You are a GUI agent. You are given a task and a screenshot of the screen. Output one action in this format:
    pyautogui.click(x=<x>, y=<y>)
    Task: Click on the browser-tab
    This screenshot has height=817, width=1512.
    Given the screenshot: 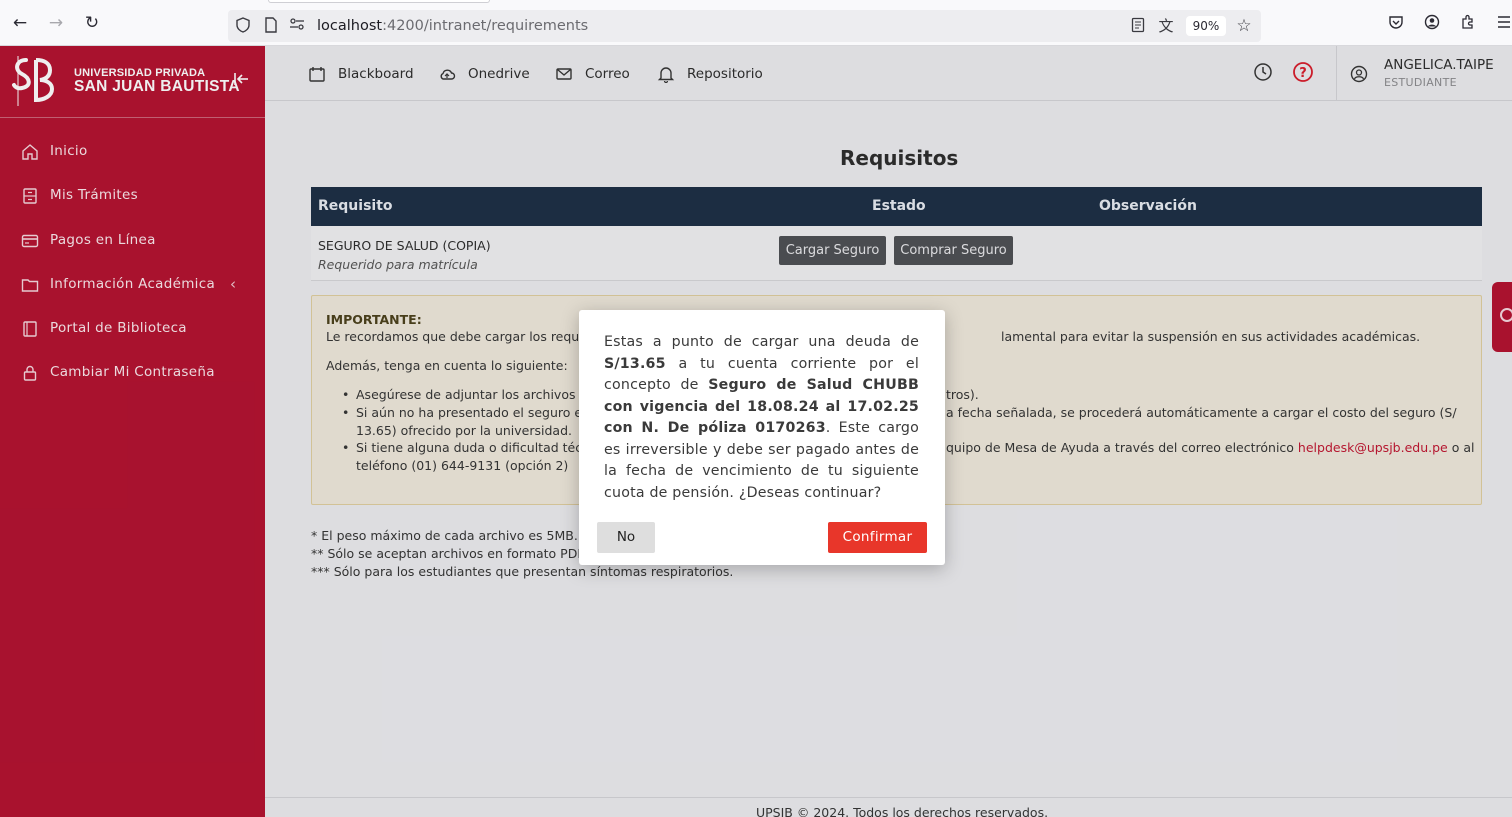 What is the action you would take?
    pyautogui.click(x=379, y=1)
    